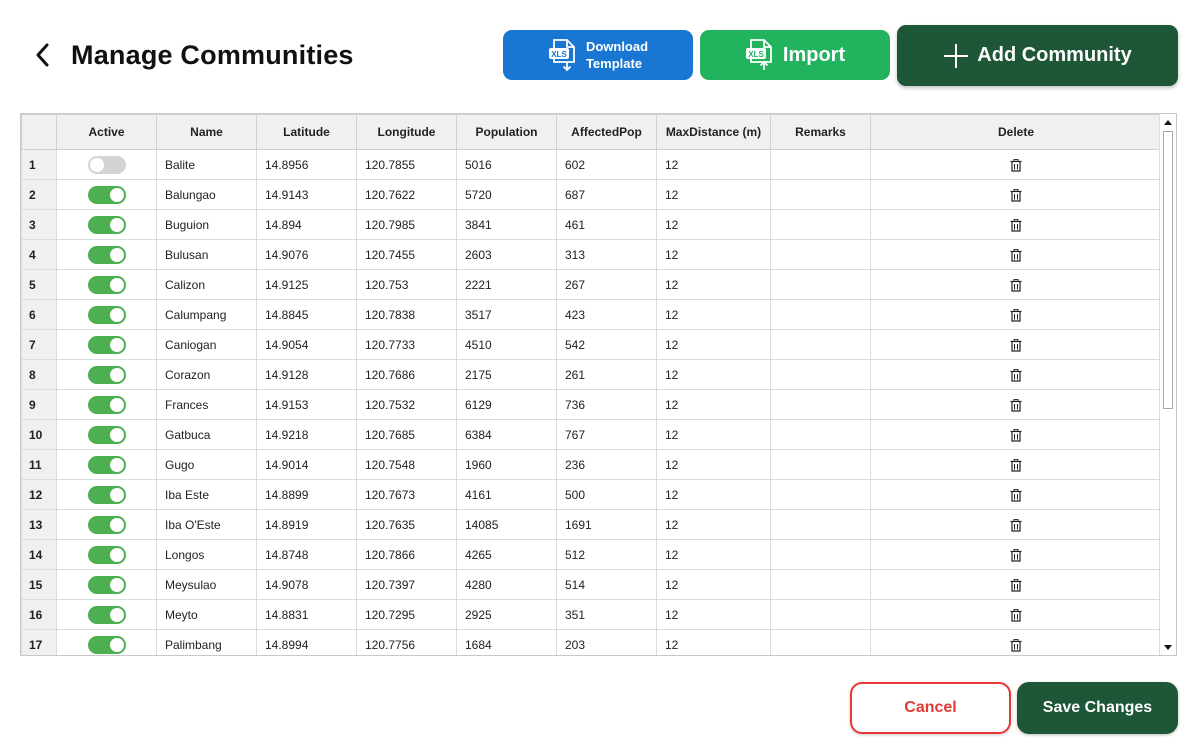  What do you see at coordinates (606, 524) in the screenshot?
I see `affectedpop-cell: 1691` at bounding box center [606, 524].